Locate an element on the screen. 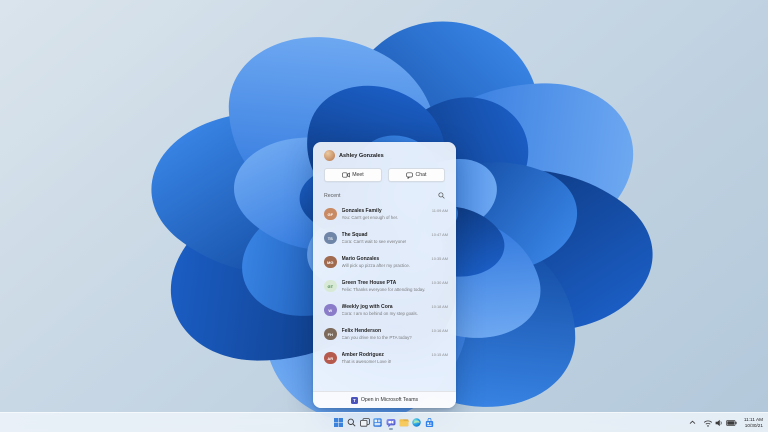 The height and width of the screenshot is (432, 768). search-button is located at coordinates (441, 195).